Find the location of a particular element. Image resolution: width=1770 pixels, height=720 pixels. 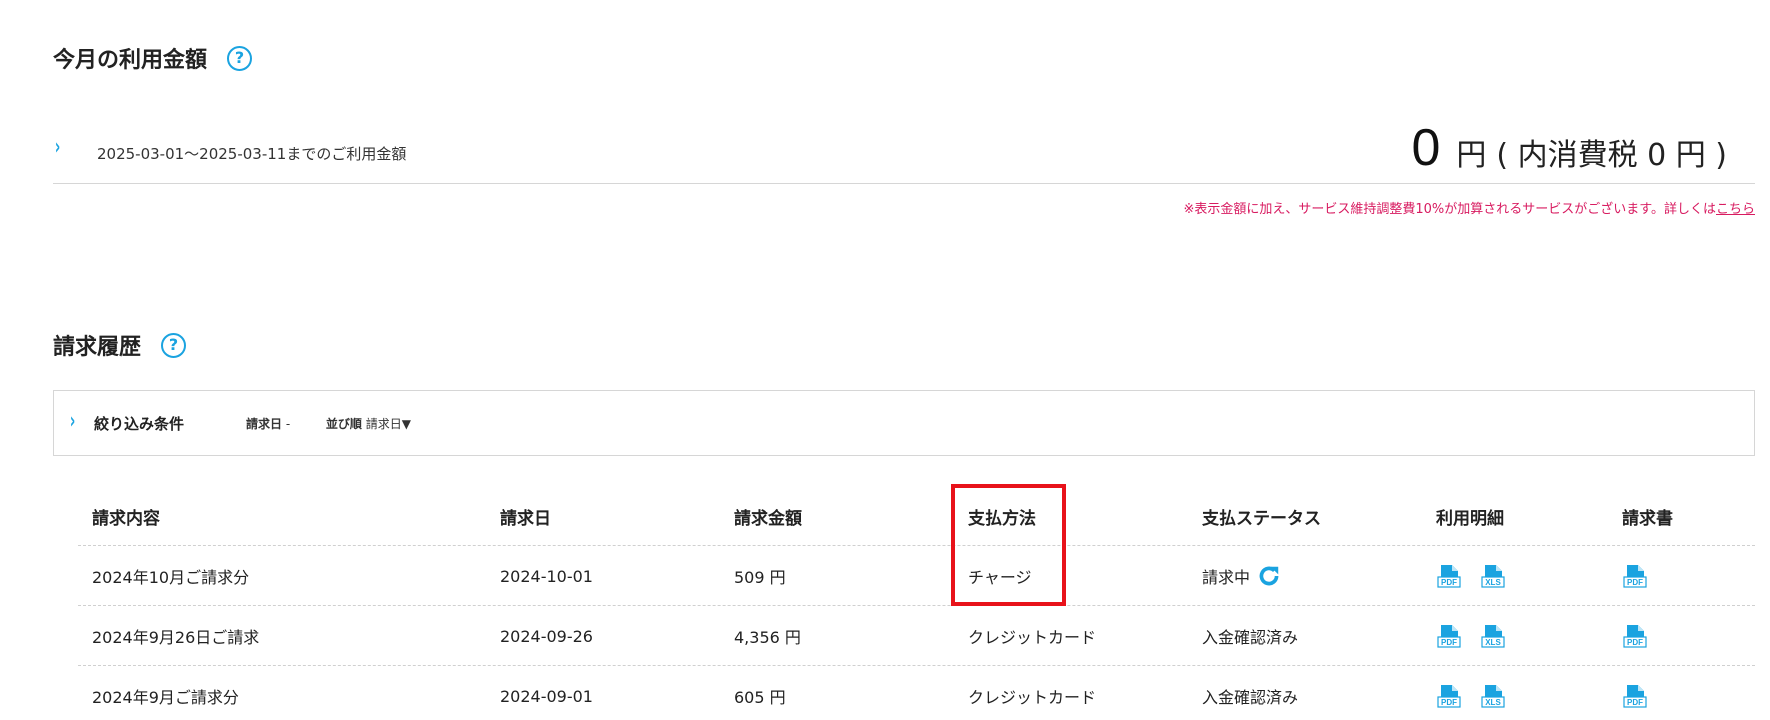

filter-summary: 請求日 - 並び順 請求日▼ is located at coordinates (328, 423).